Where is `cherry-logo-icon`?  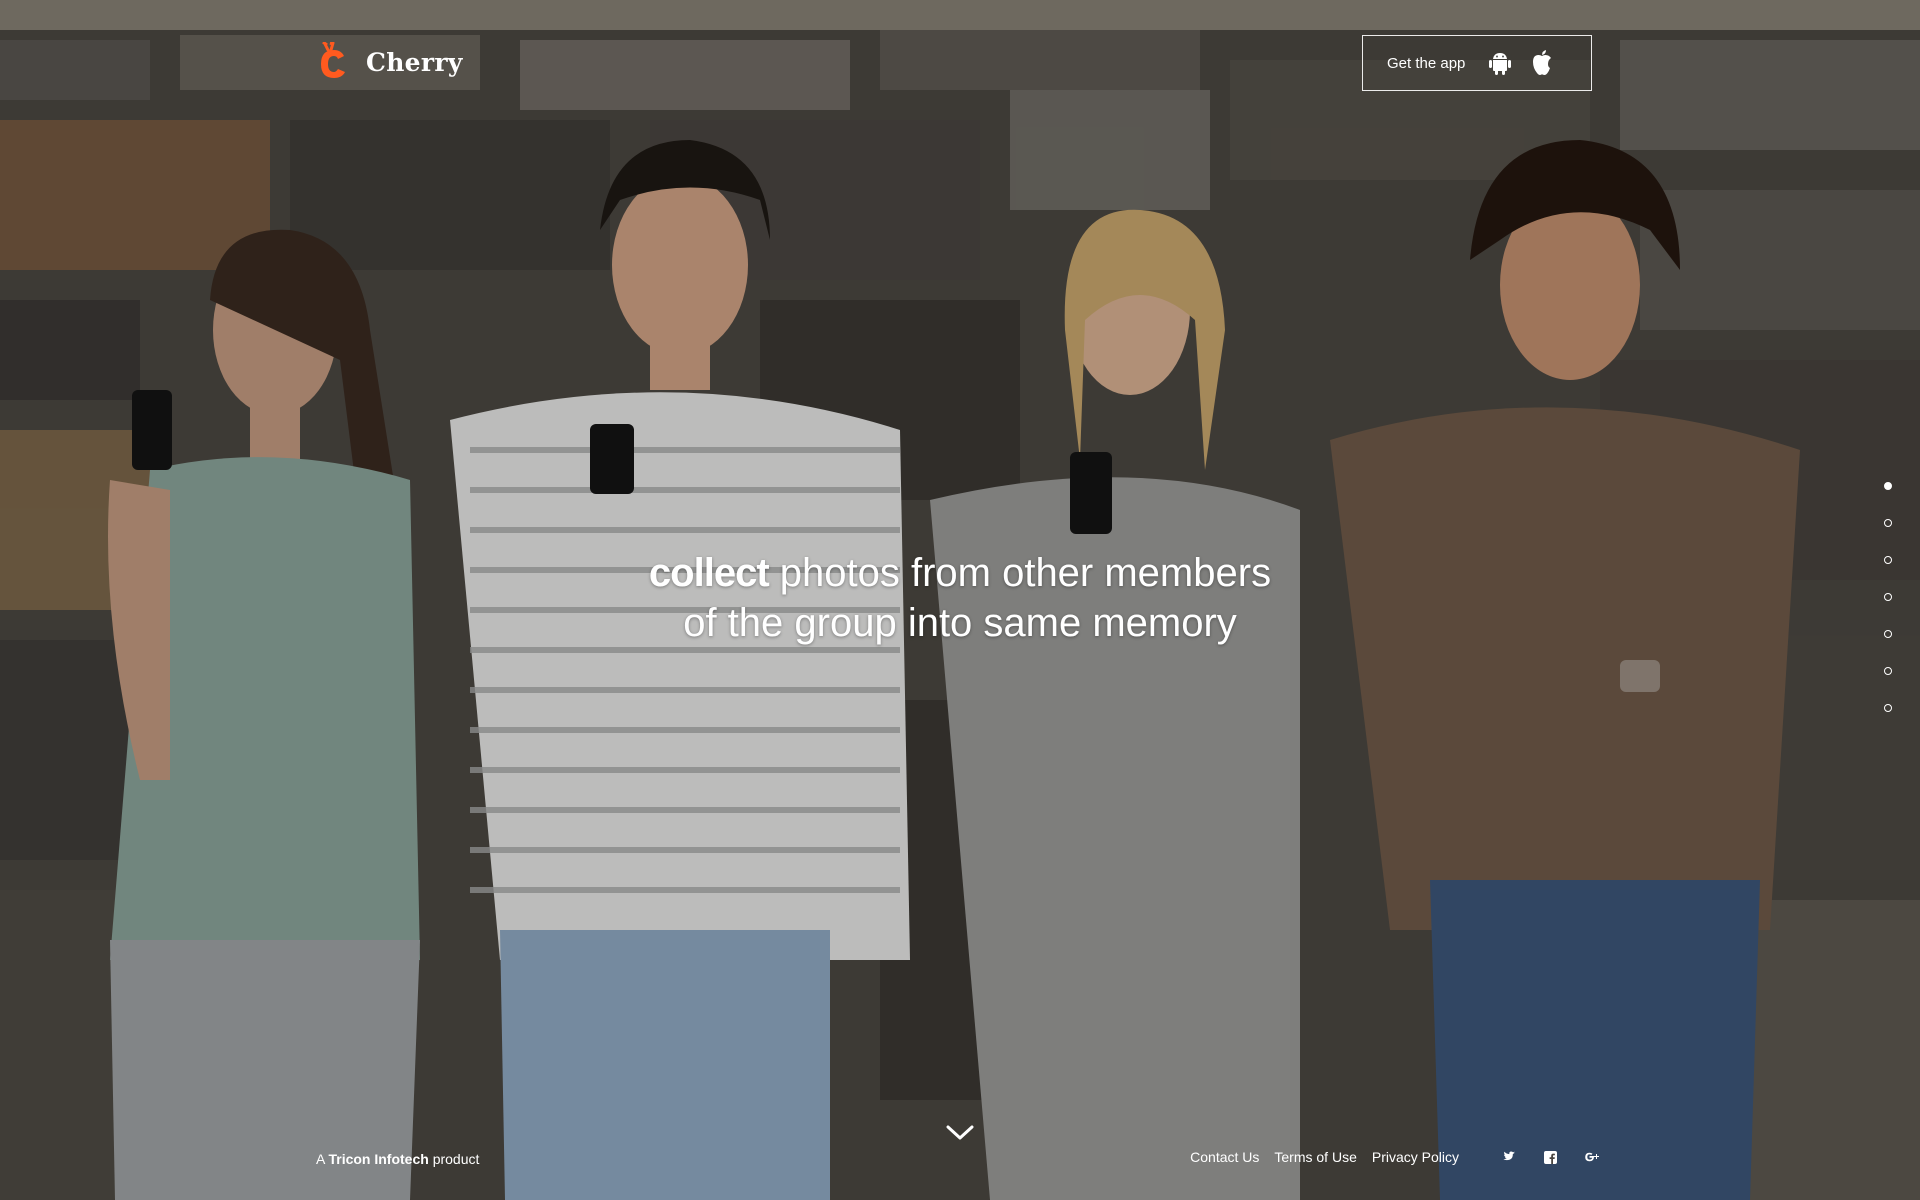
cherry-logo-icon is located at coordinates (333, 60).